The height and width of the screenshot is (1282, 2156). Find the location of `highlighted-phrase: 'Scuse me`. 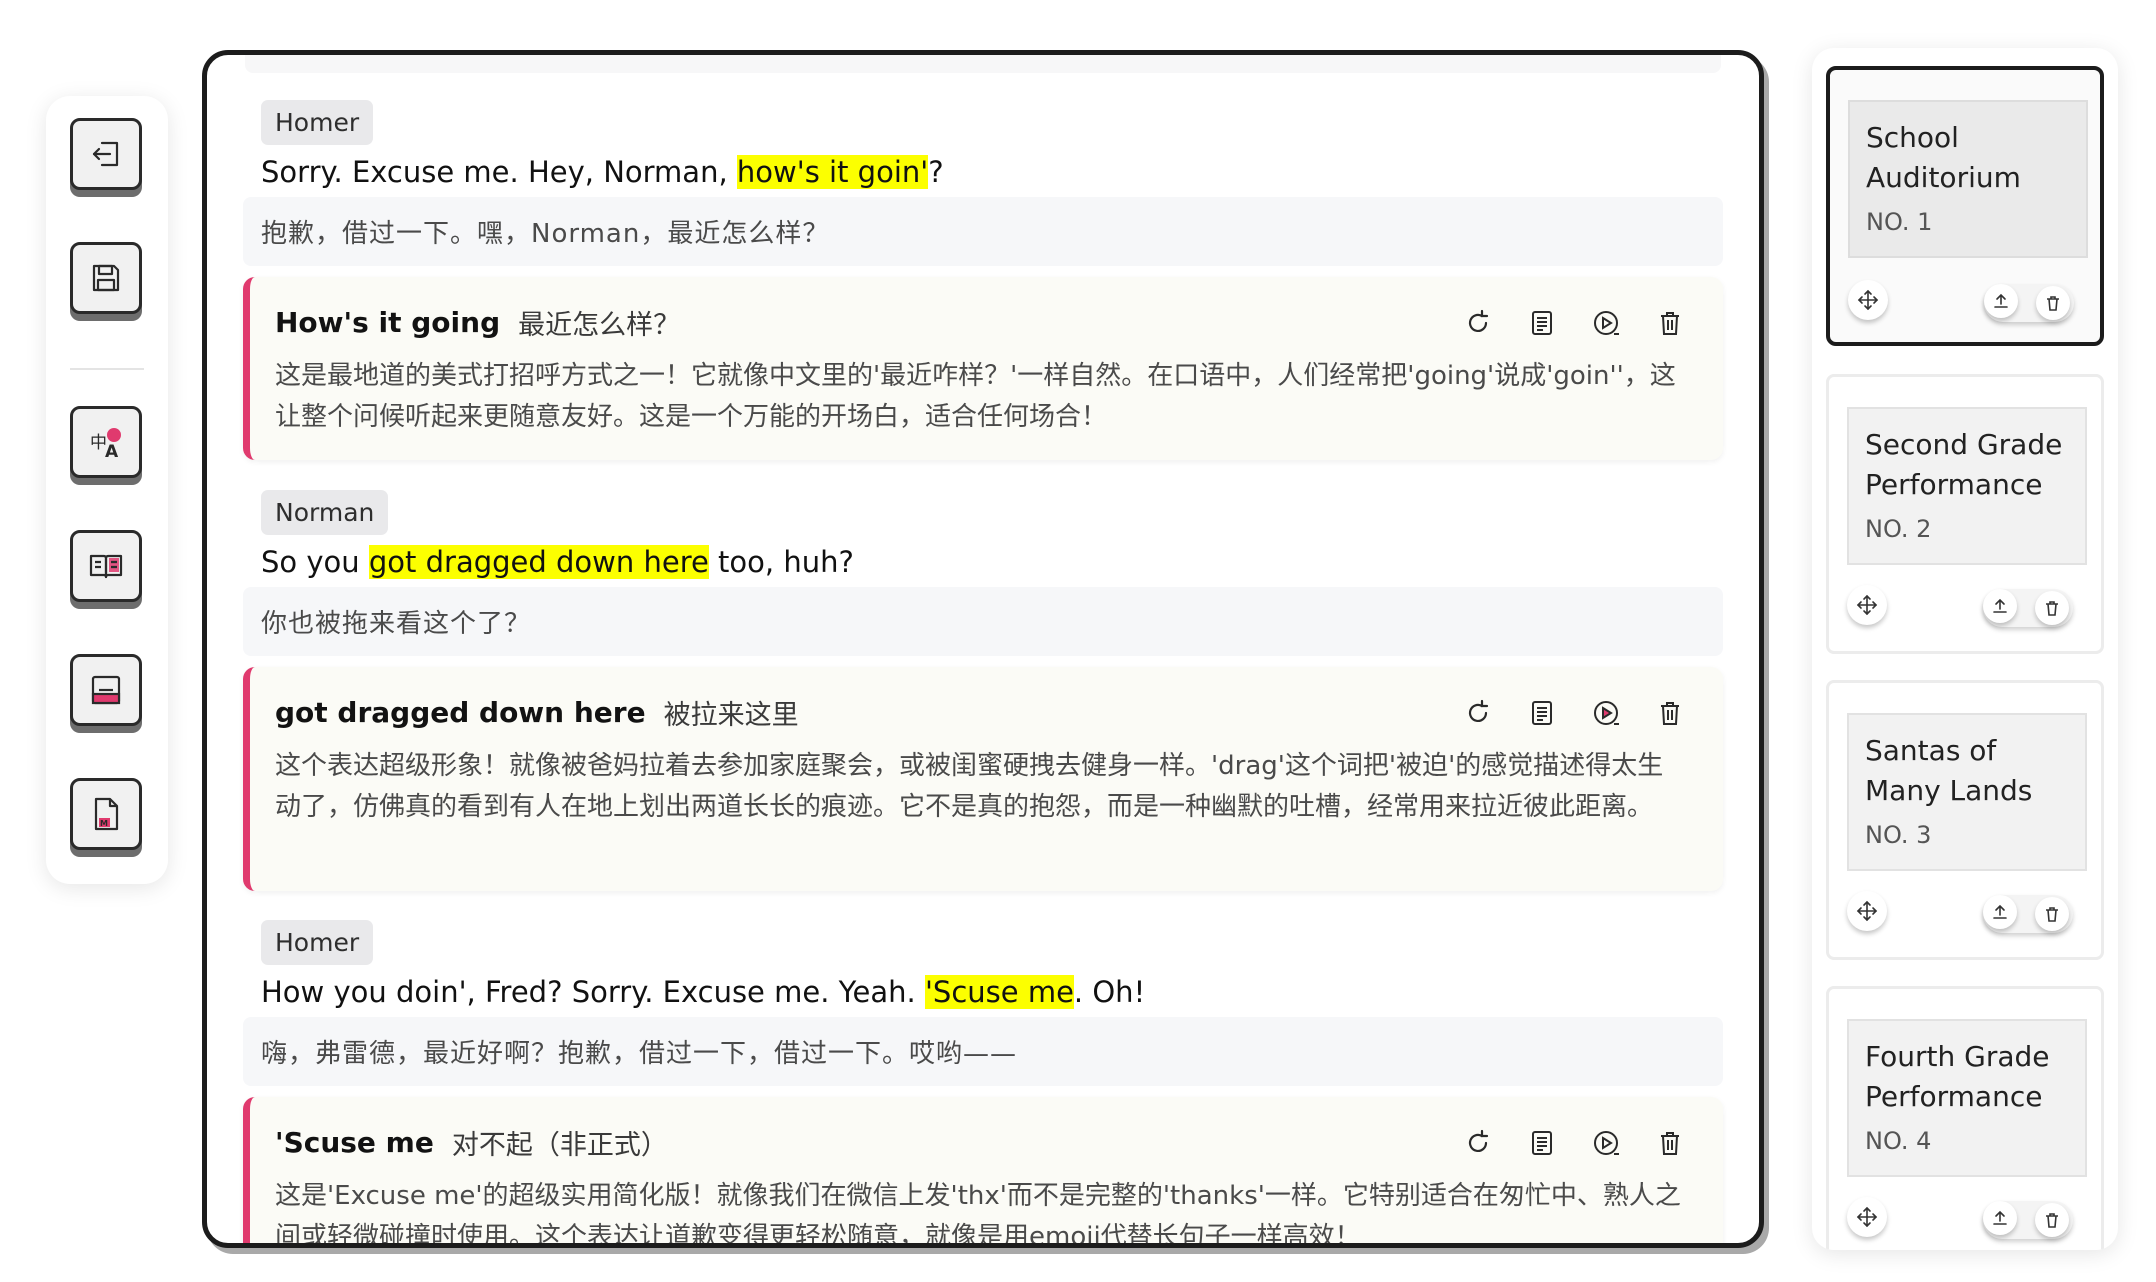

highlighted-phrase: 'Scuse me is located at coordinates (999, 992).